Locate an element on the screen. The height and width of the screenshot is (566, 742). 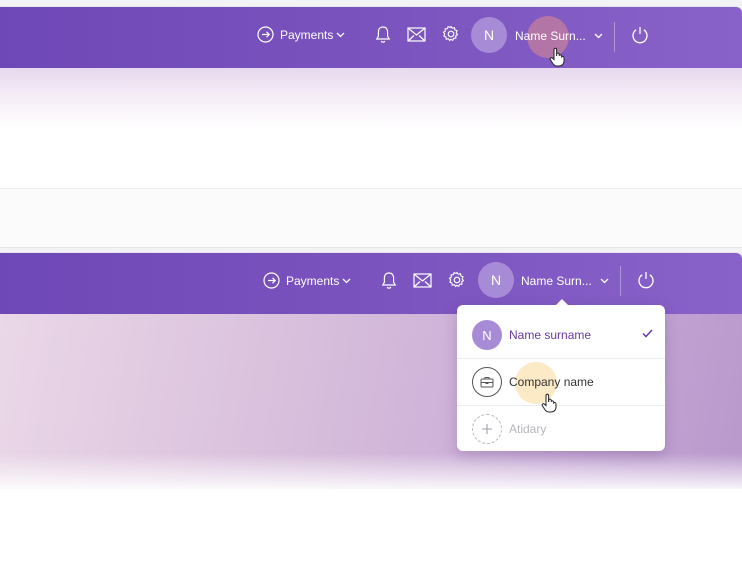
account-label: Atidary is located at coordinates (528, 429).